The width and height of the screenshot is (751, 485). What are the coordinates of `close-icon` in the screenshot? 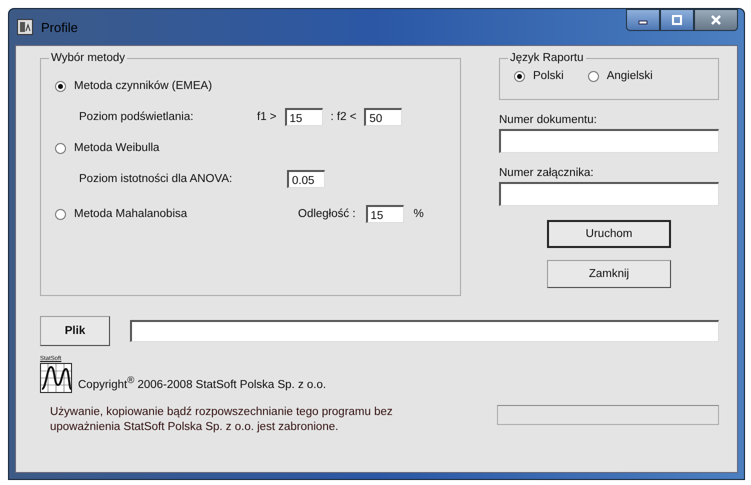 It's located at (716, 20).